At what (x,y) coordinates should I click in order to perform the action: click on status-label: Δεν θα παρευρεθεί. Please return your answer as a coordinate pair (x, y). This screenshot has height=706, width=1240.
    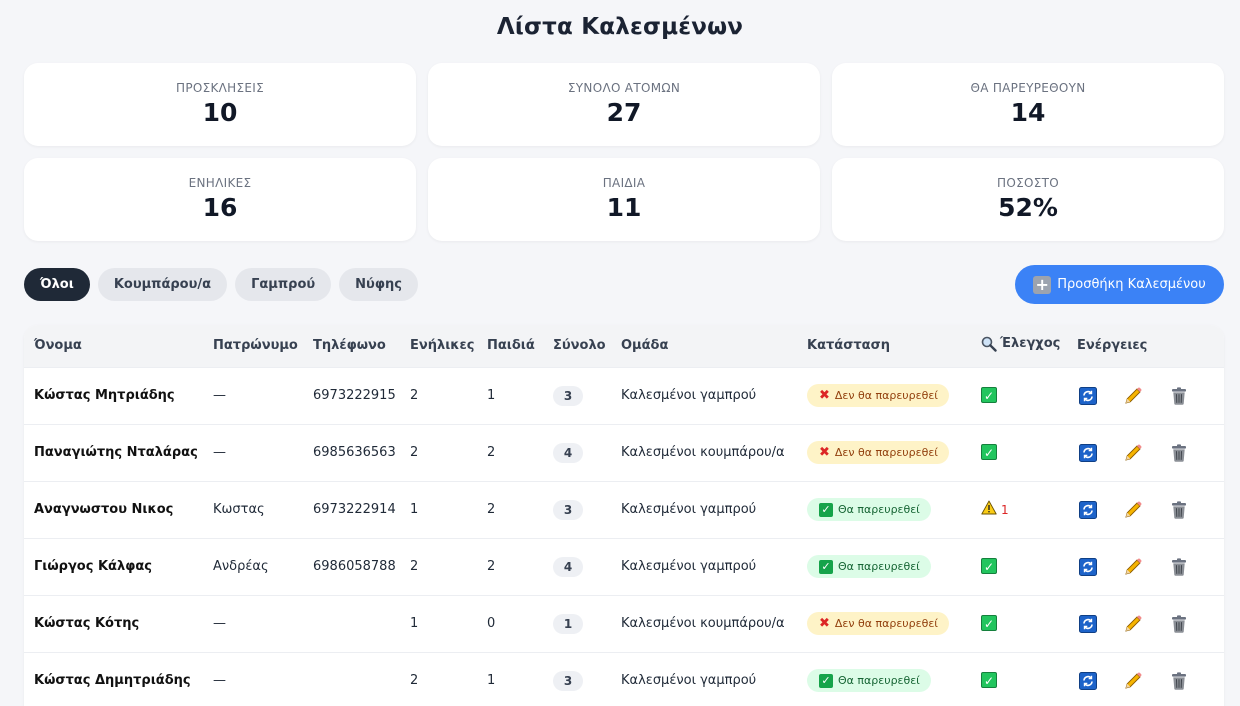
    Looking at the image, I should click on (886, 395).